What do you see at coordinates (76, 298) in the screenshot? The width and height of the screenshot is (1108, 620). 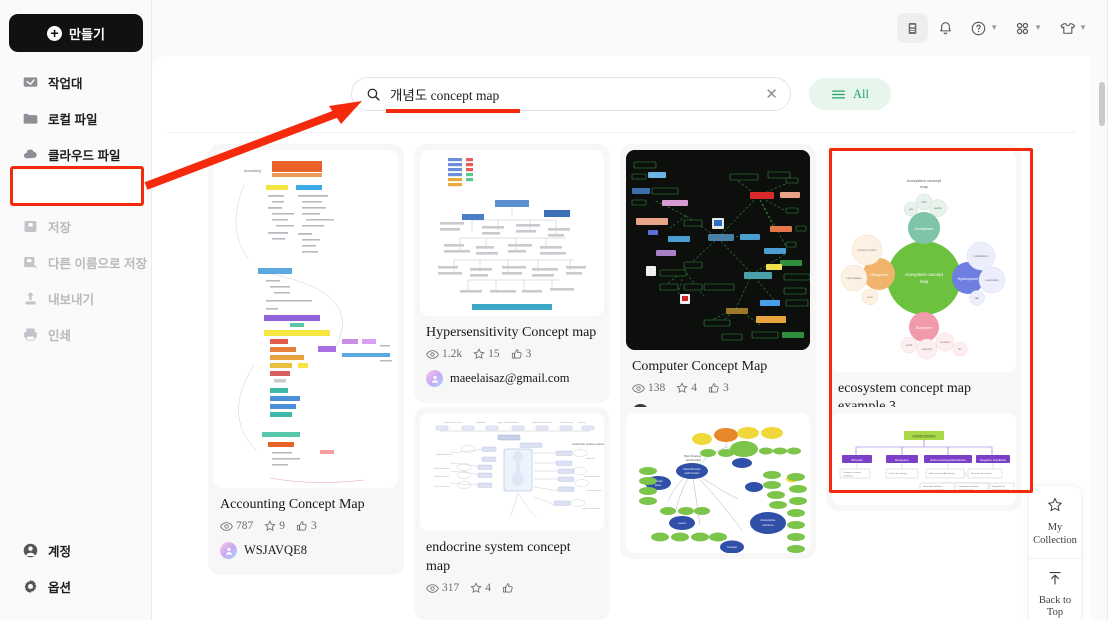 I see `sidebar-item-export: 내보내기` at bounding box center [76, 298].